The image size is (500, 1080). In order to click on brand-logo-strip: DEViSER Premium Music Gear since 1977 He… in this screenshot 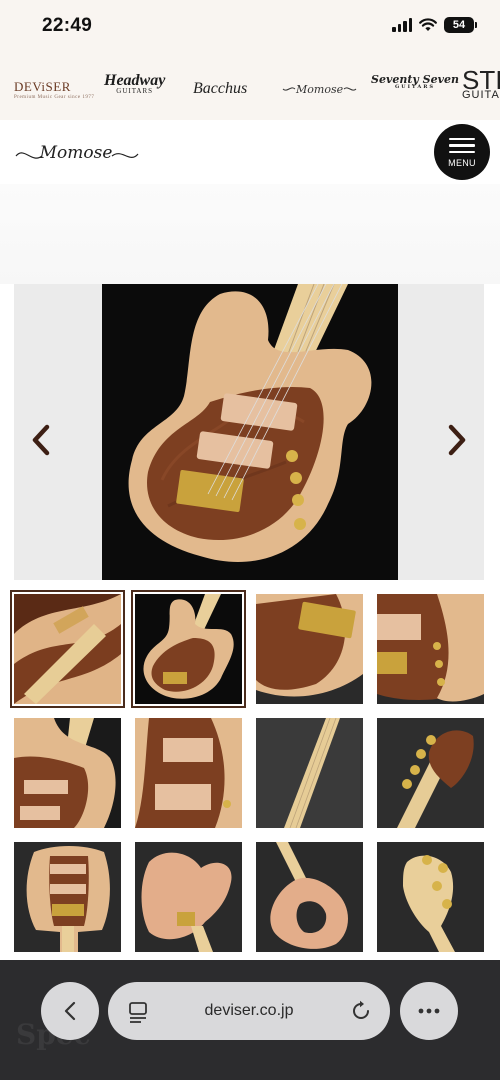, I will do `click(250, 88)`.